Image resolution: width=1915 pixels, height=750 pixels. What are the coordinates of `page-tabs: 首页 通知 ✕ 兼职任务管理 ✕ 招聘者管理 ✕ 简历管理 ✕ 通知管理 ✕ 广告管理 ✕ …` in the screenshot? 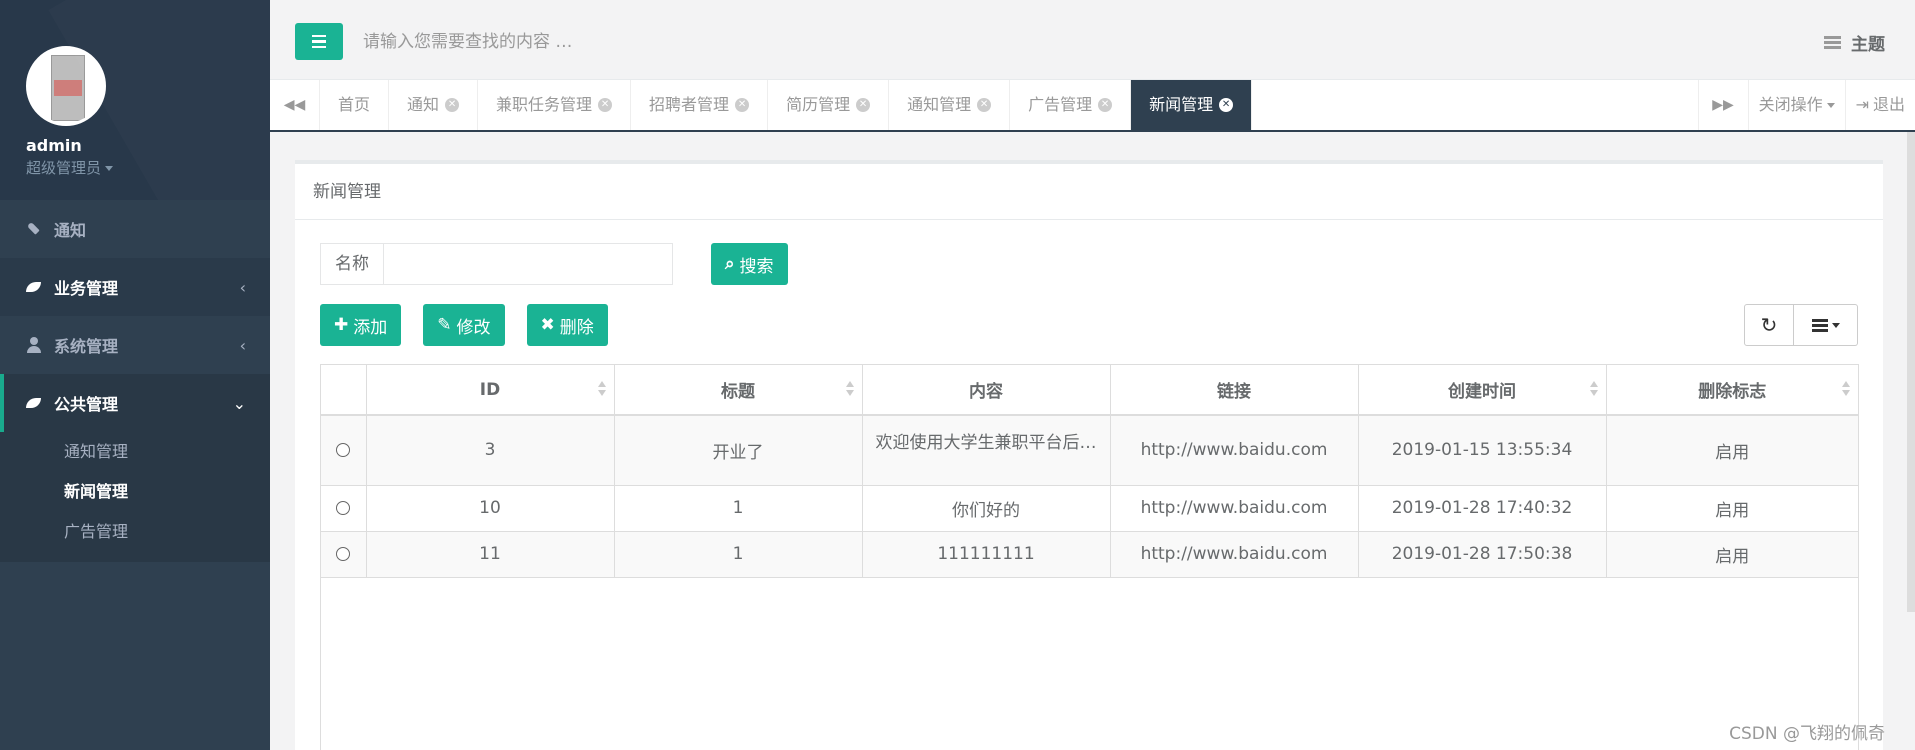 It's located at (786, 105).